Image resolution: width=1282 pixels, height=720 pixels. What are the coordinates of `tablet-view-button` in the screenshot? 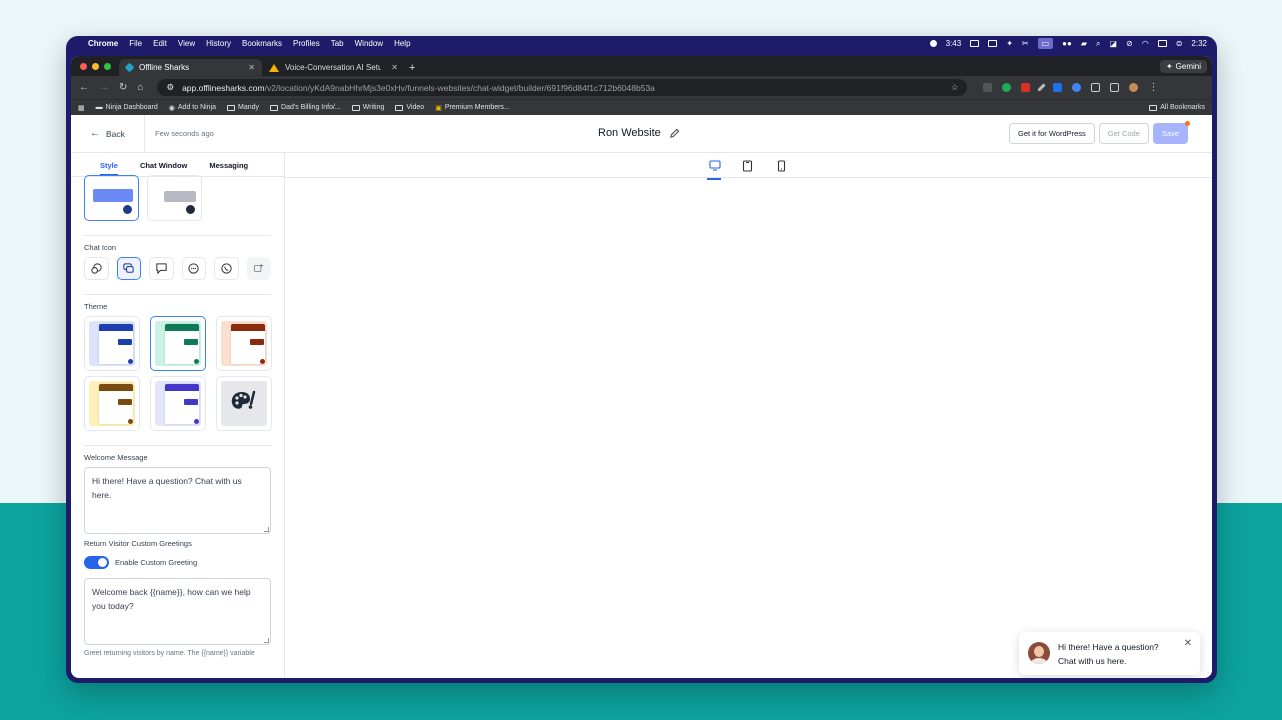 It's located at (747, 165).